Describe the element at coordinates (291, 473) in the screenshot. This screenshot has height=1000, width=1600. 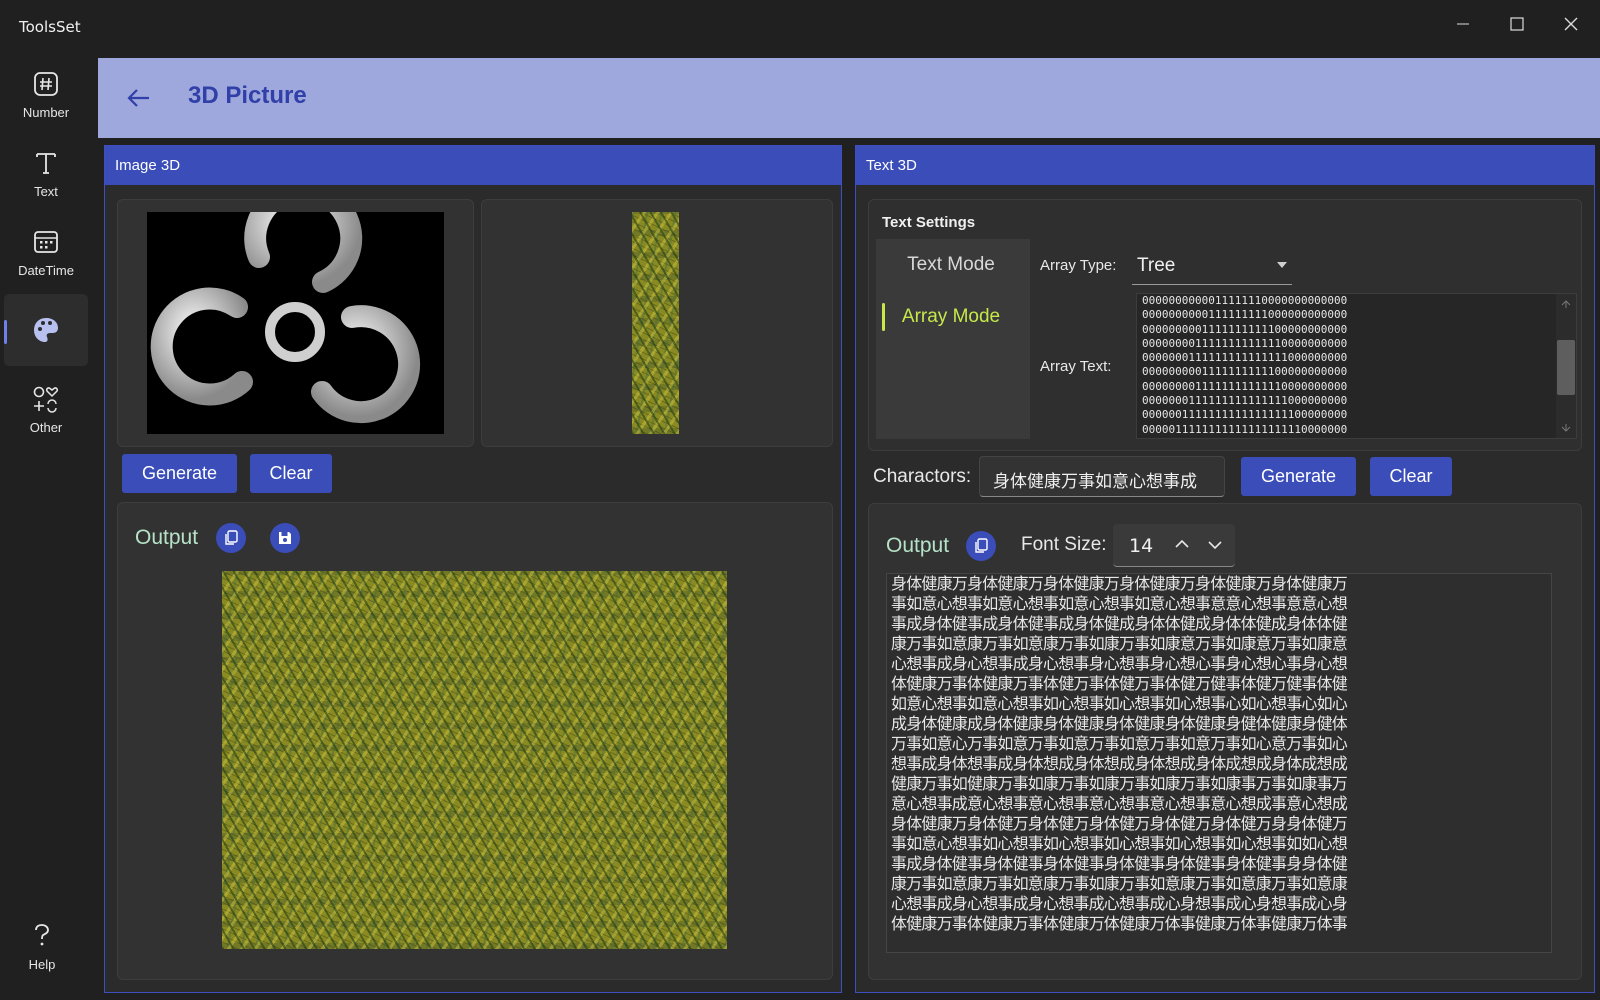
I see `clear-button: Clear` at that location.